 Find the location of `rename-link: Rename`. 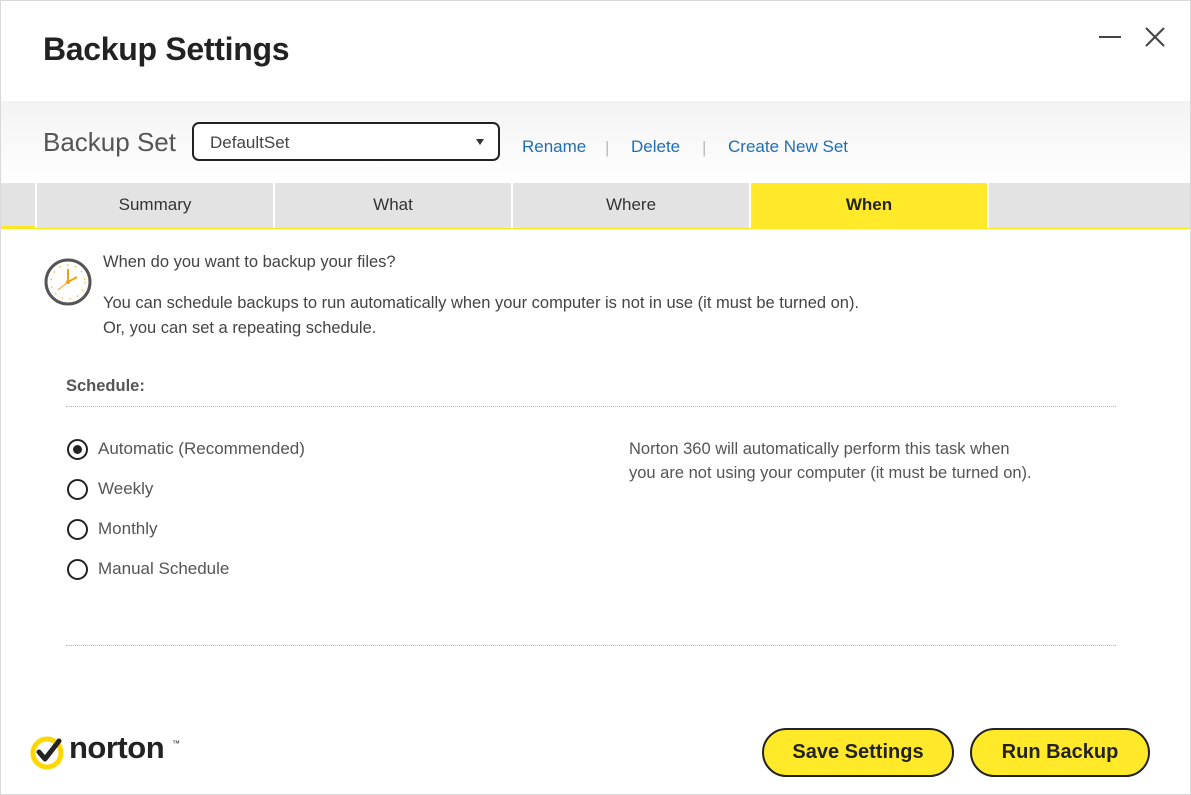

rename-link: Rename is located at coordinates (554, 147).